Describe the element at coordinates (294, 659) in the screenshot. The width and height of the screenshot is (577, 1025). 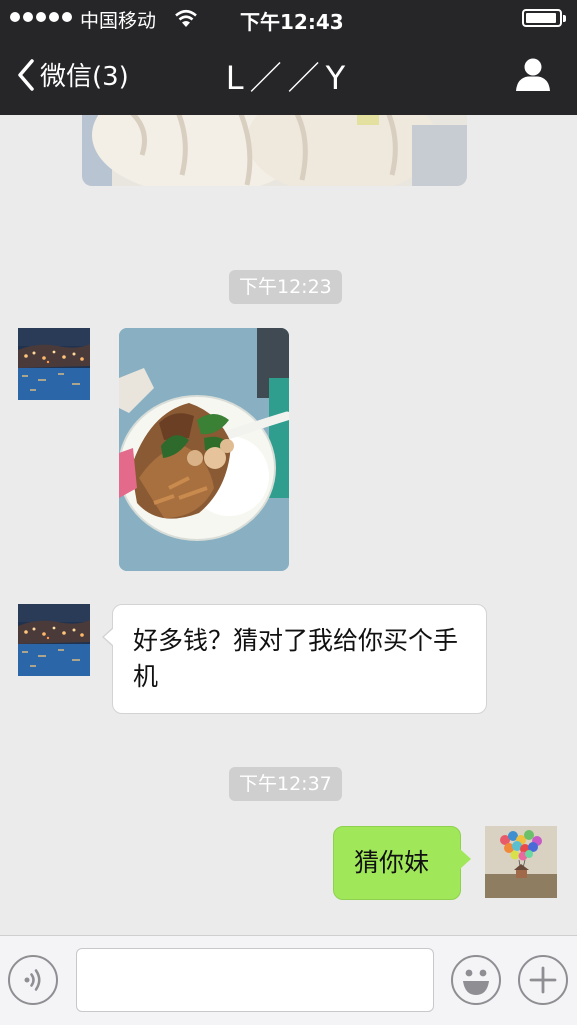
I see `message-bubble-incoming: 好多钱？猜对了我给你买个手机` at that location.